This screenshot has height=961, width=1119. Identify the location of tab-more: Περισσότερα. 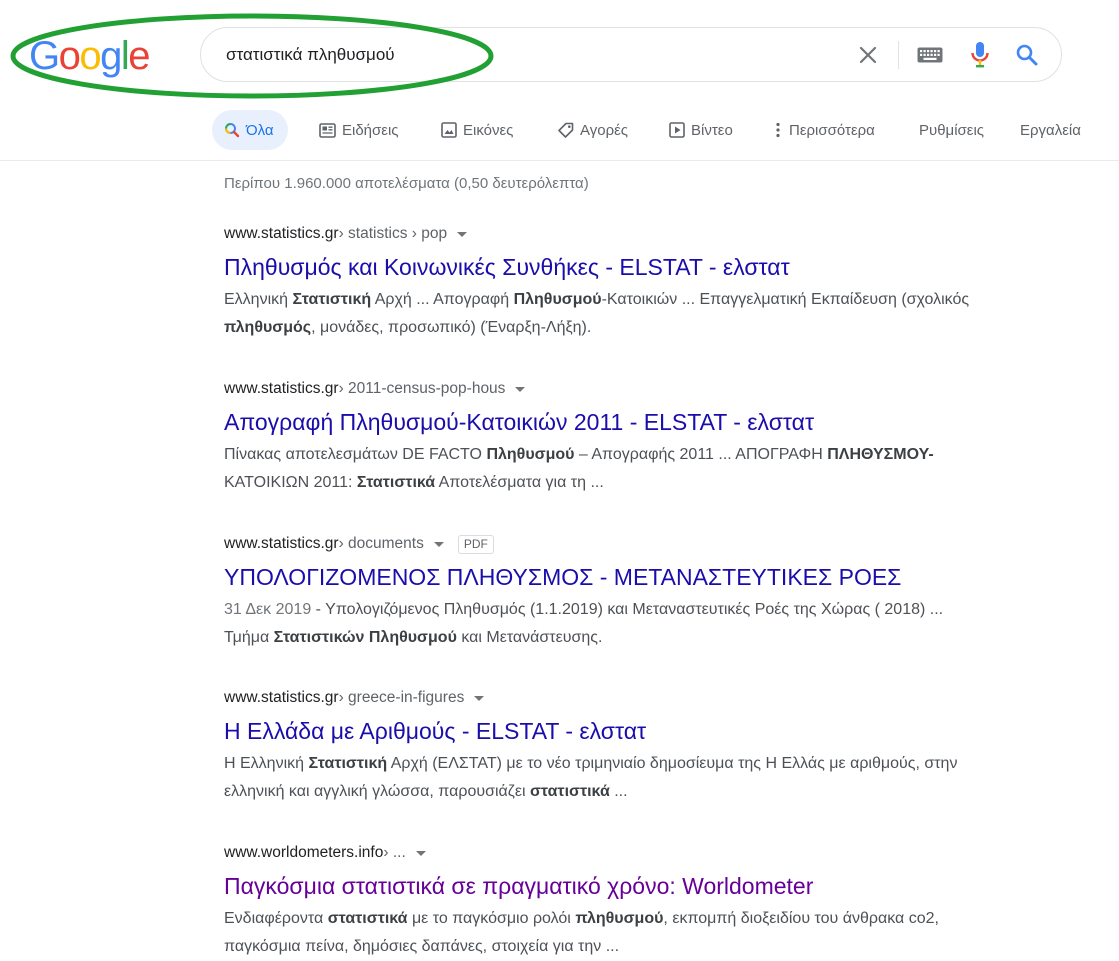
(825, 130).